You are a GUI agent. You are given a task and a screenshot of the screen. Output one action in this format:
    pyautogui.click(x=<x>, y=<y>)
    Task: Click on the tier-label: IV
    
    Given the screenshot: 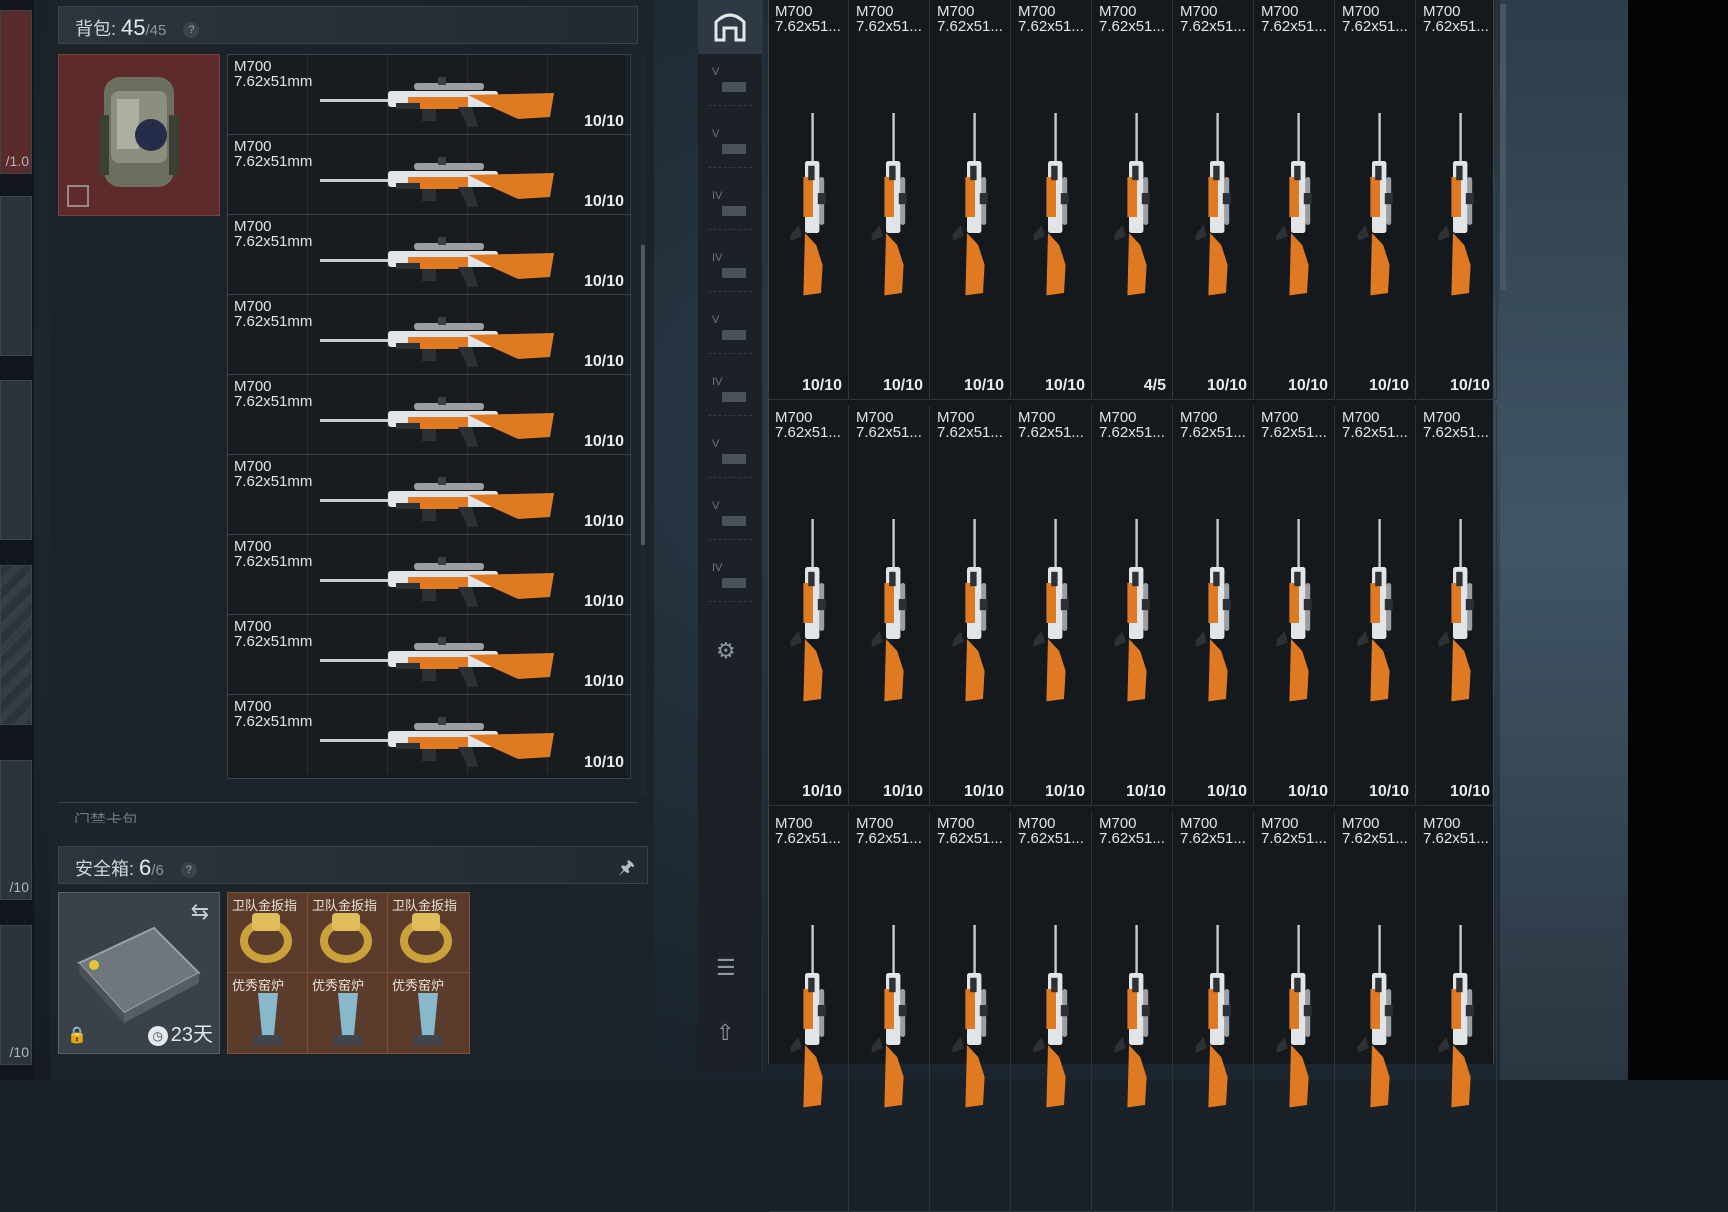 What is the action you would take?
    pyautogui.click(x=717, y=258)
    